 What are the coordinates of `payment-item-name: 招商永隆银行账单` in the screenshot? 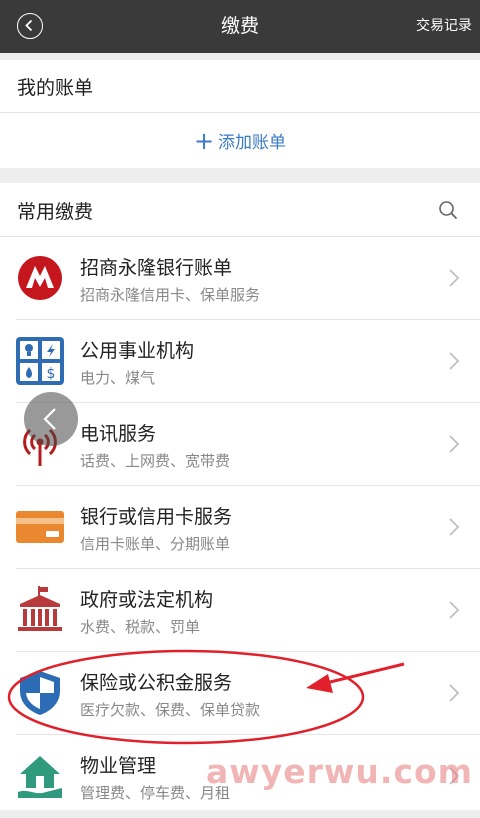 It's located at (156, 268).